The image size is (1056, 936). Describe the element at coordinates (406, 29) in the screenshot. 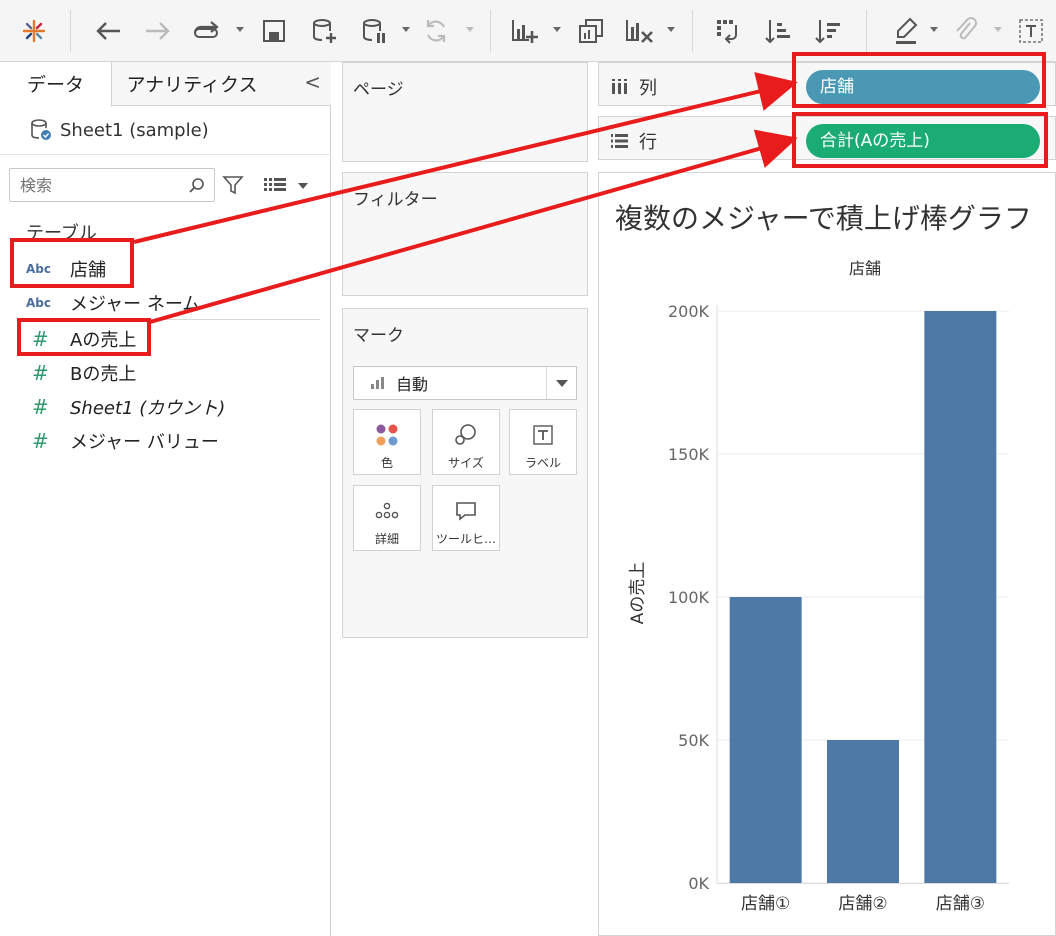

I see `pause-dropdown-icon` at that location.